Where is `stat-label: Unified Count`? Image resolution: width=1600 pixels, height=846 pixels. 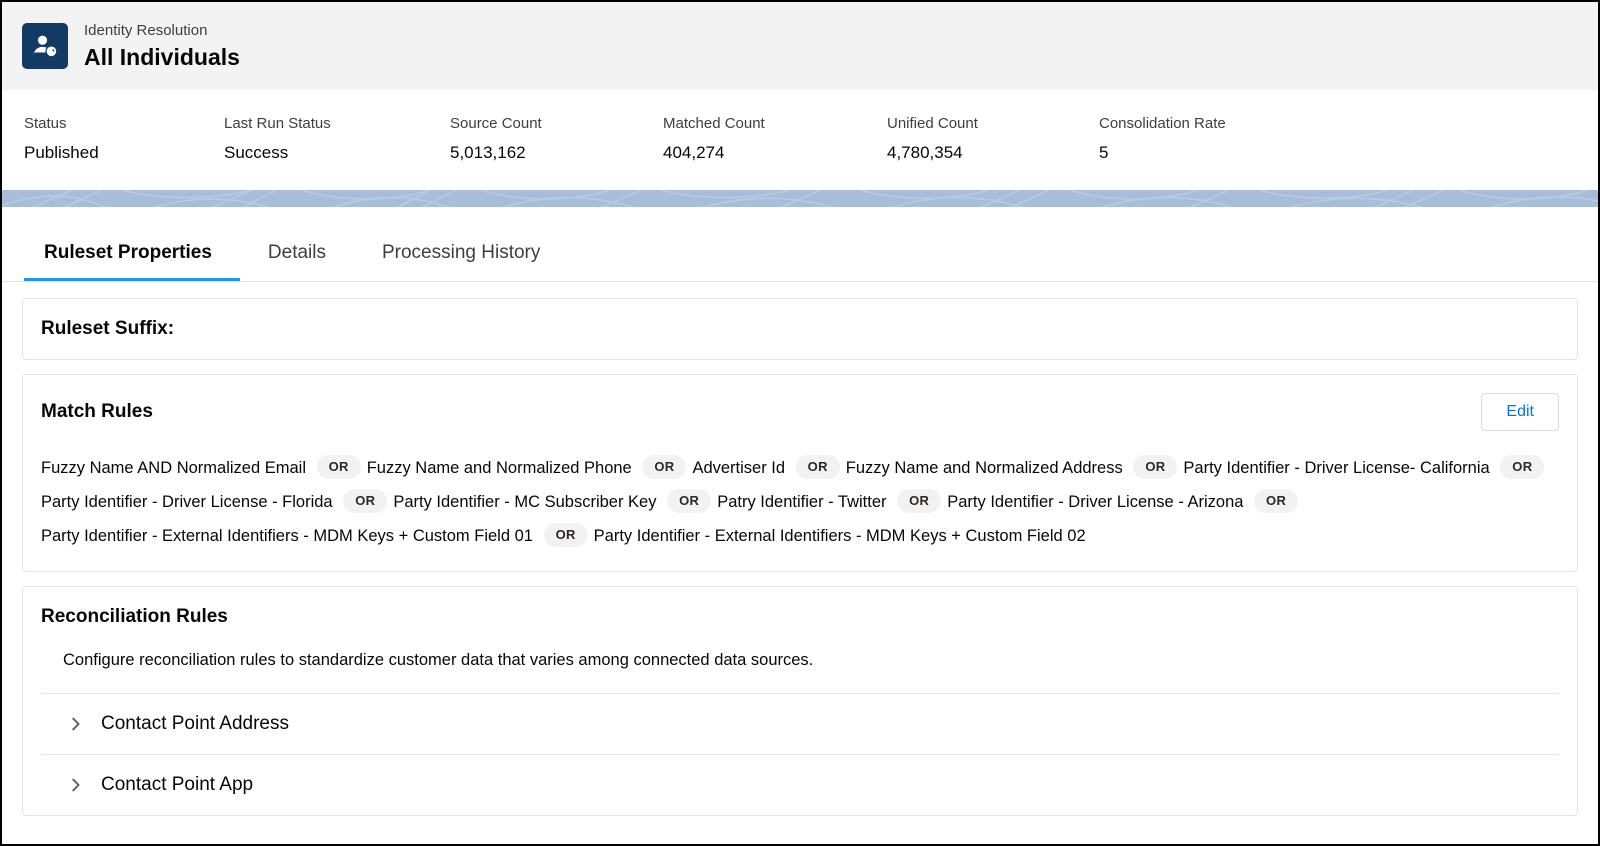 stat-label: Unified Count is located at coordinates (932, 123).